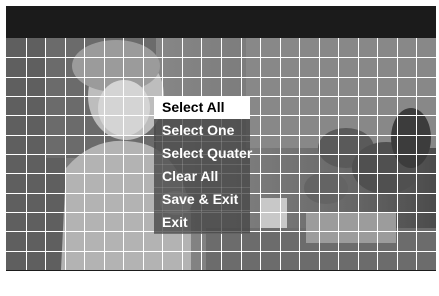  I want to click on menu-item-save-exit: Save & Exit, so click(202, 199).